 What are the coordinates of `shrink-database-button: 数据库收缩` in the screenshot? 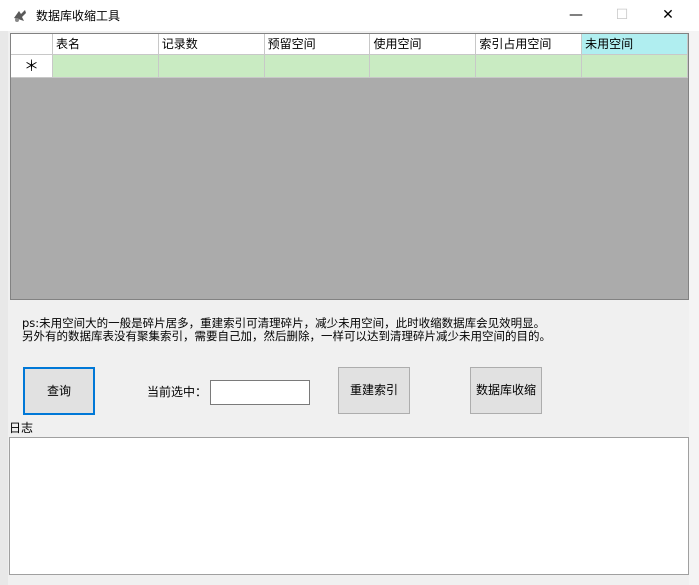 It's located at (506, 390).